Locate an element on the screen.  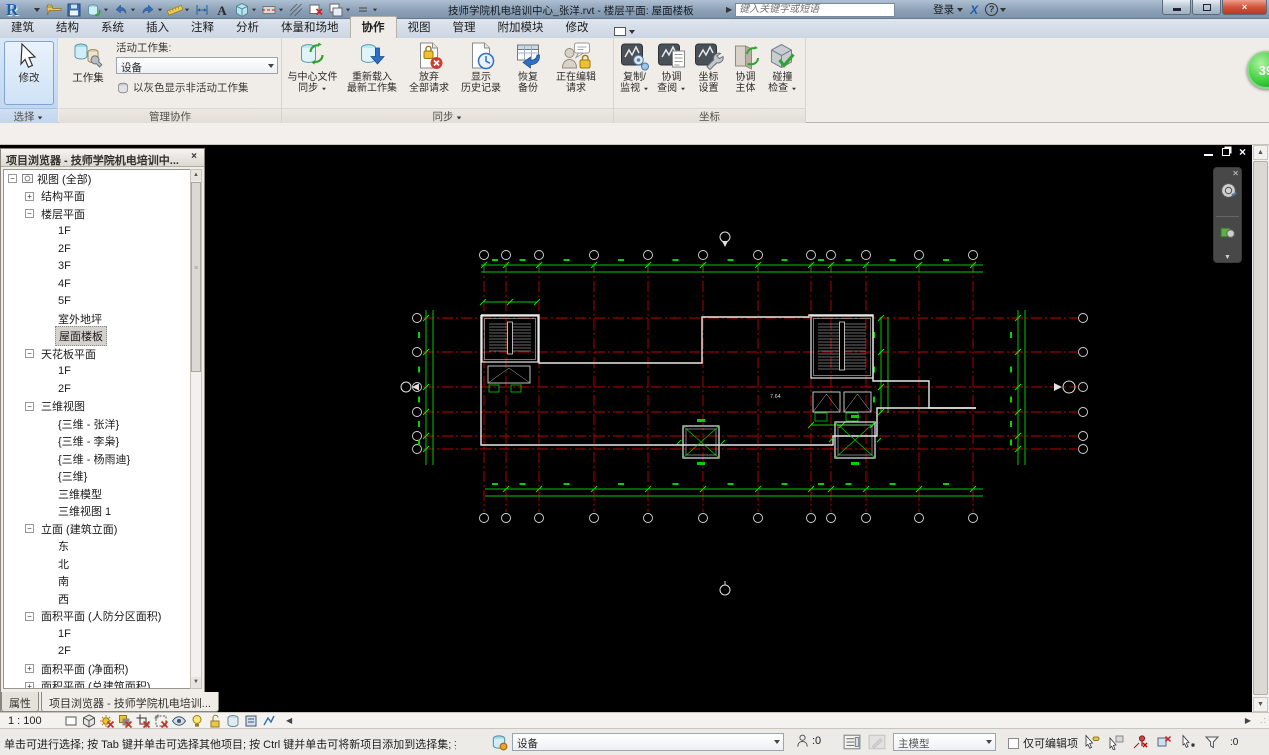
modify-button: 修改 is located at coordinates (29, 73).